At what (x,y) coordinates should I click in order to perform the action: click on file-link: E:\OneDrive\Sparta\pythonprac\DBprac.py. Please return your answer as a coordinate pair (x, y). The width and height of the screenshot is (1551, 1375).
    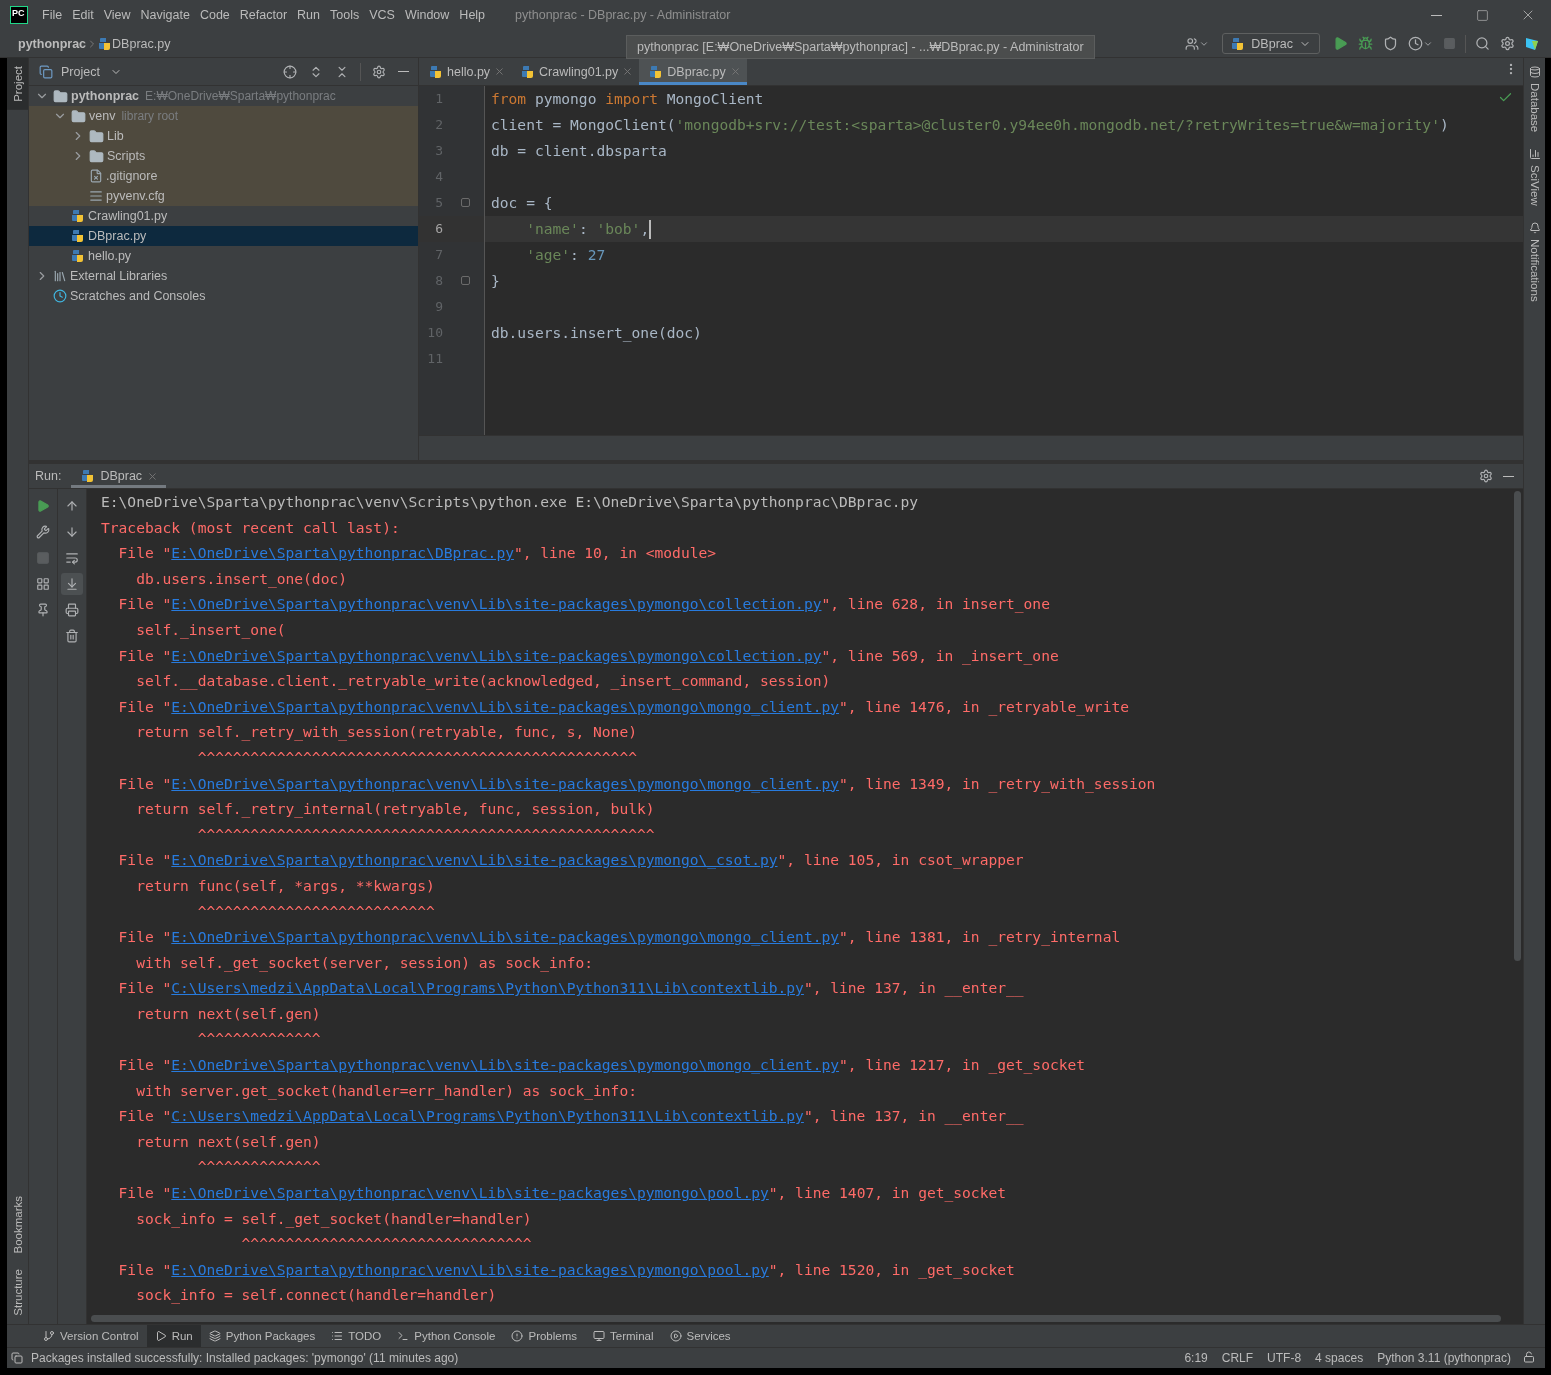
    Looking at the image, I should click on (342, 553).